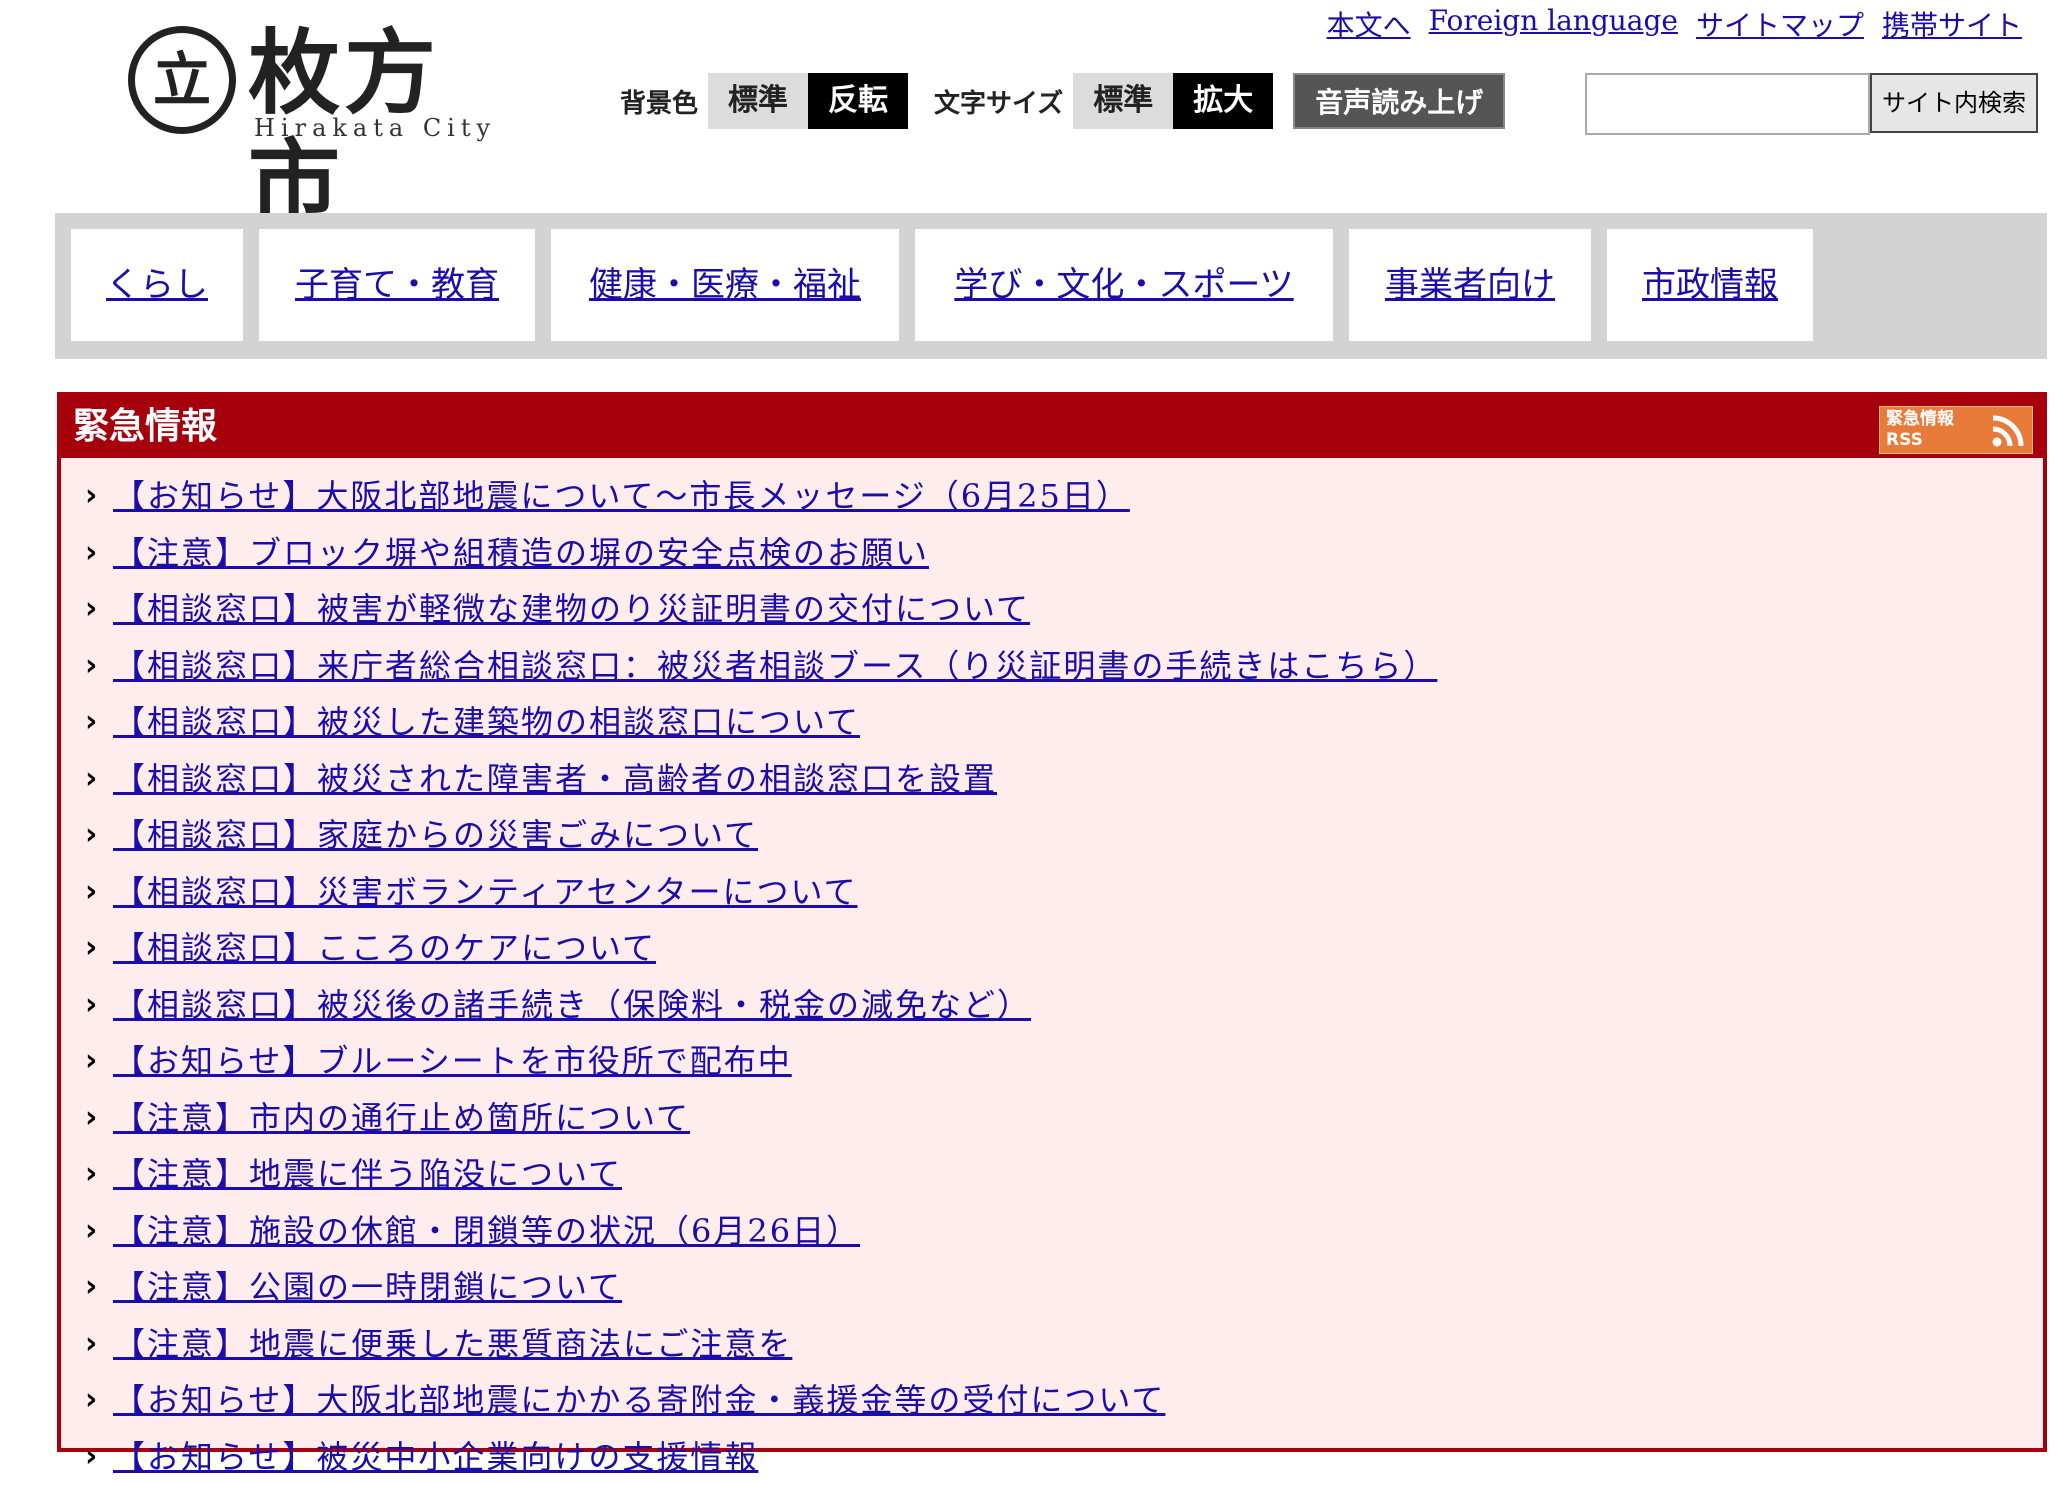  I want to click on nav-label: 健康・医療・福祉, so click(725, 285).